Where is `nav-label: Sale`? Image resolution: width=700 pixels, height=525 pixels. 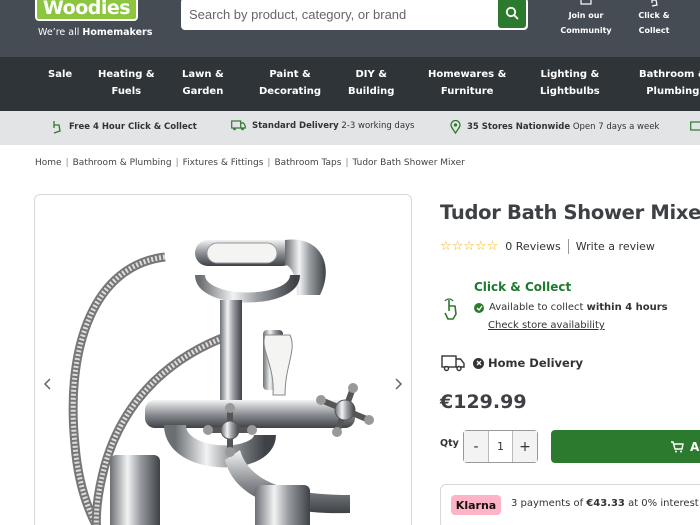
nav-label: Sale is located at coordinates (60, 74).